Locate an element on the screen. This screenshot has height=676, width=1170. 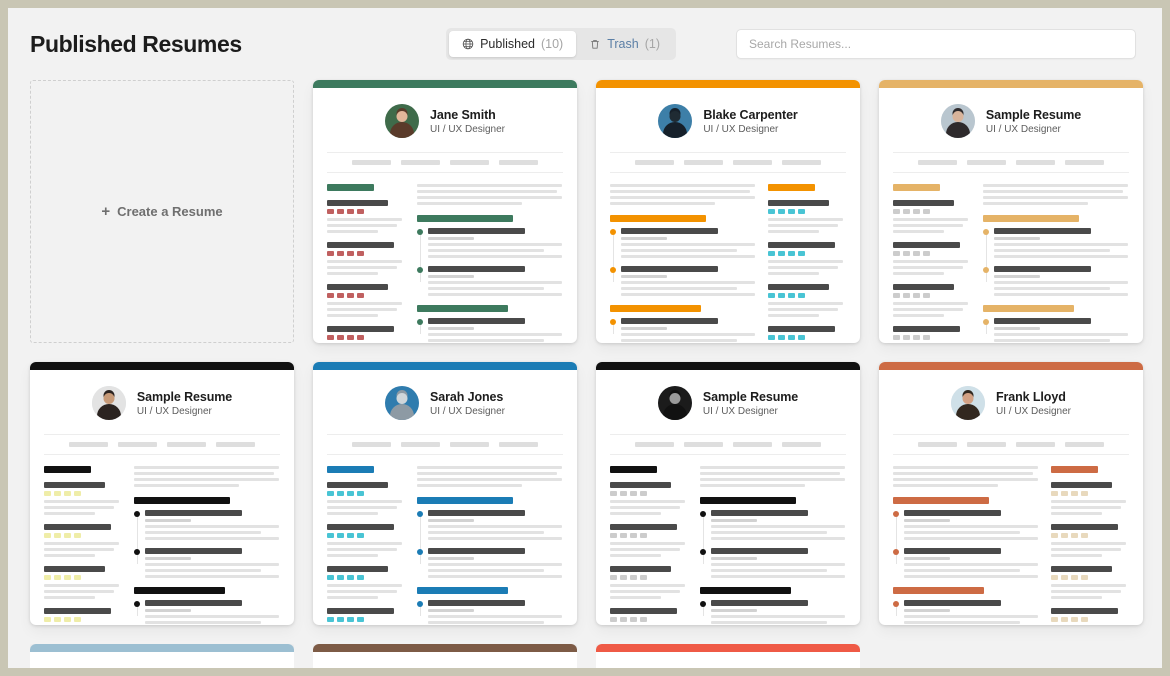
resume-identity: Sample Resume UI / UX Designer is located at coordinates (1011, 121).